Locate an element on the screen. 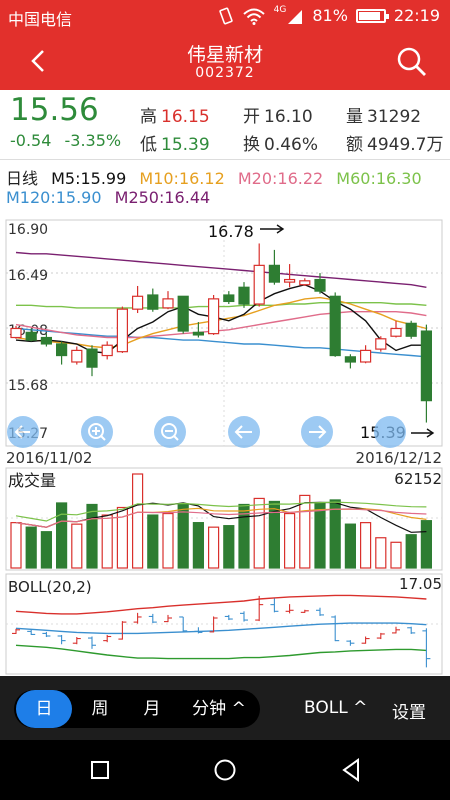 Image resolution: width=450 pixels, height=800 pixels. tab-day: 日 is located at coordinates (44, 709).